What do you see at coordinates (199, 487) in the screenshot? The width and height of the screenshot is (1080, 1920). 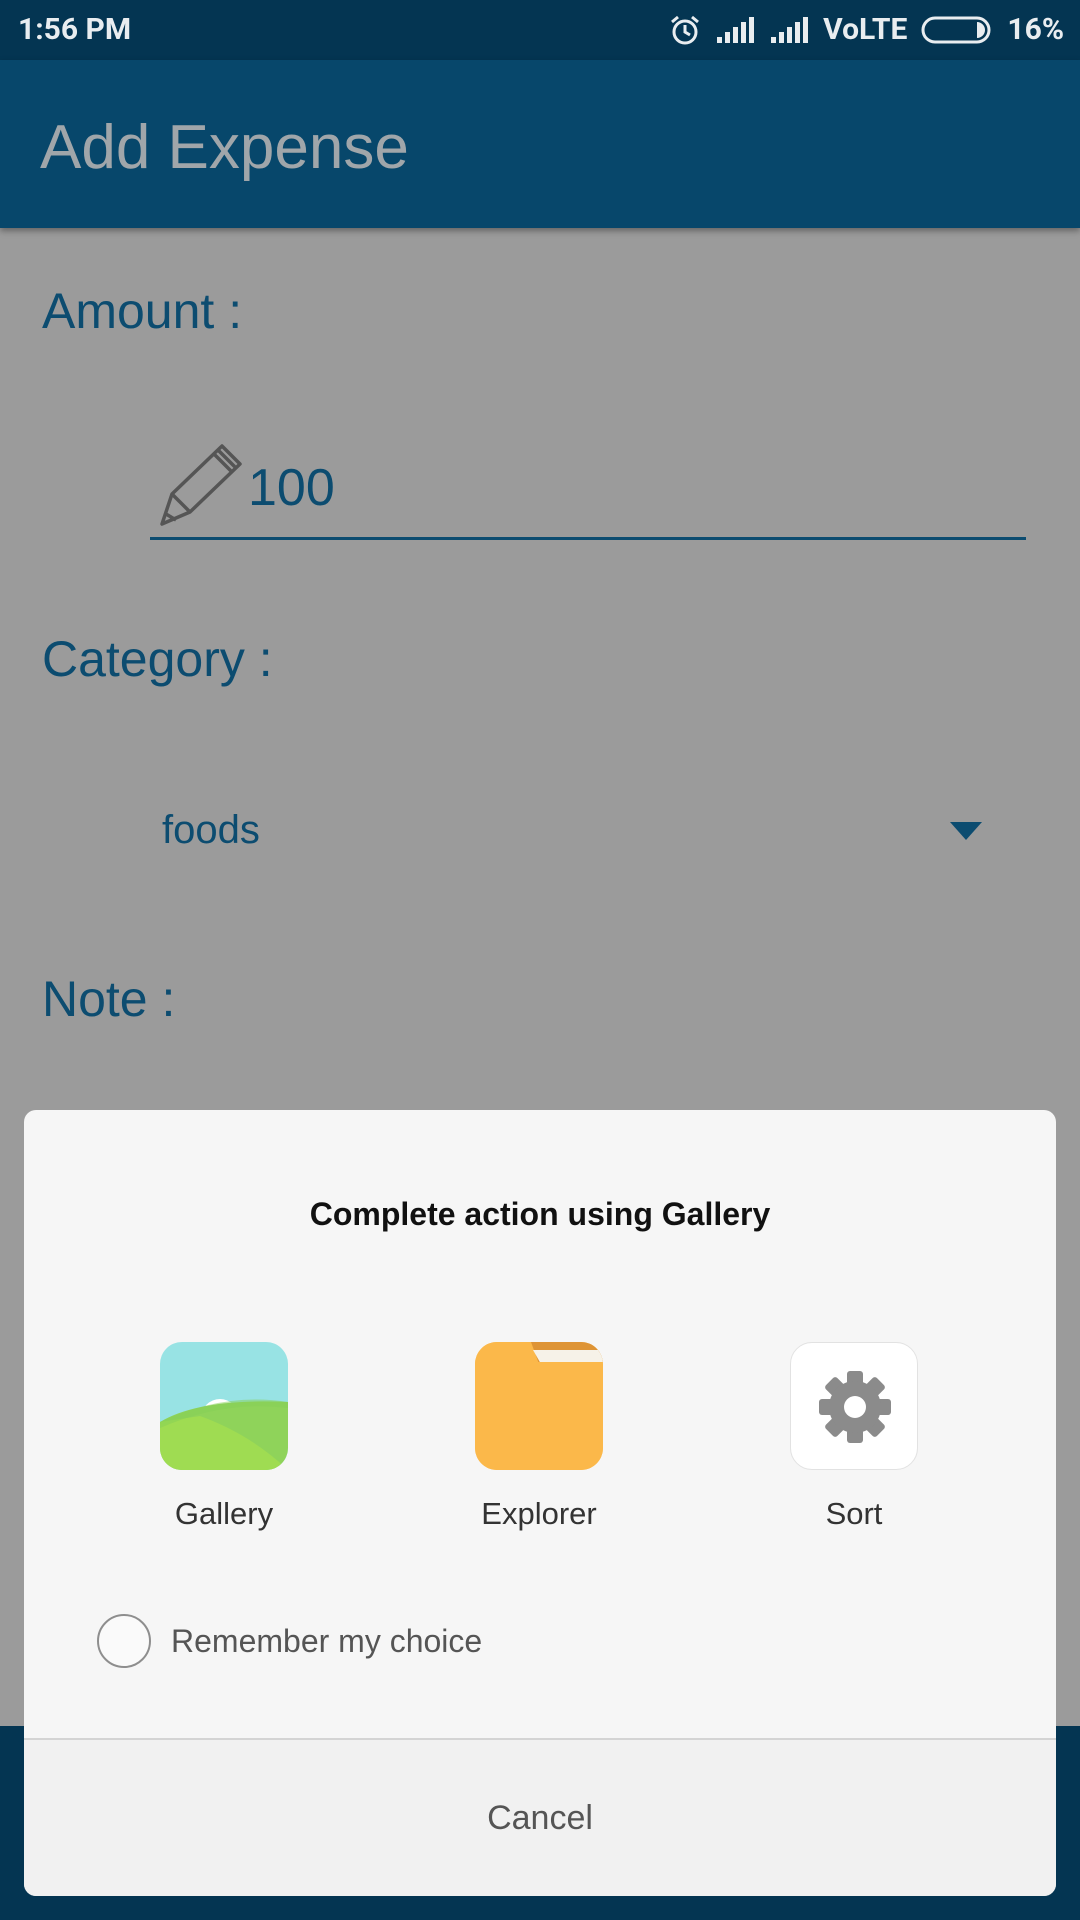 I see `pencil-icon` at bounding box center [199, 487].